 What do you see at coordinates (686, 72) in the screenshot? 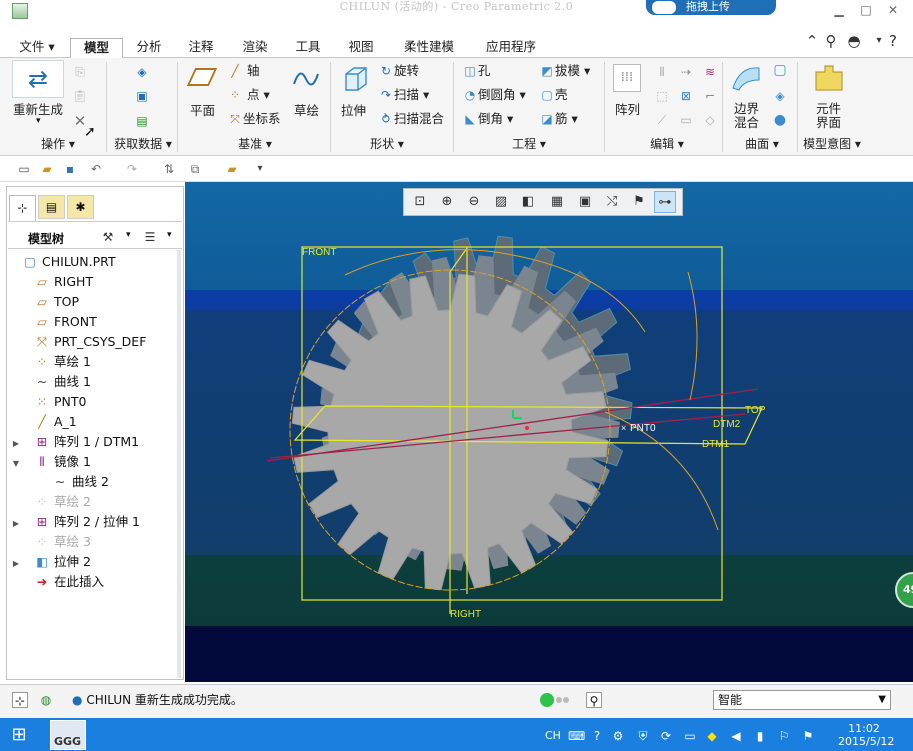
I see `extend-icon: ⇢` at bounding box center [686, 72].